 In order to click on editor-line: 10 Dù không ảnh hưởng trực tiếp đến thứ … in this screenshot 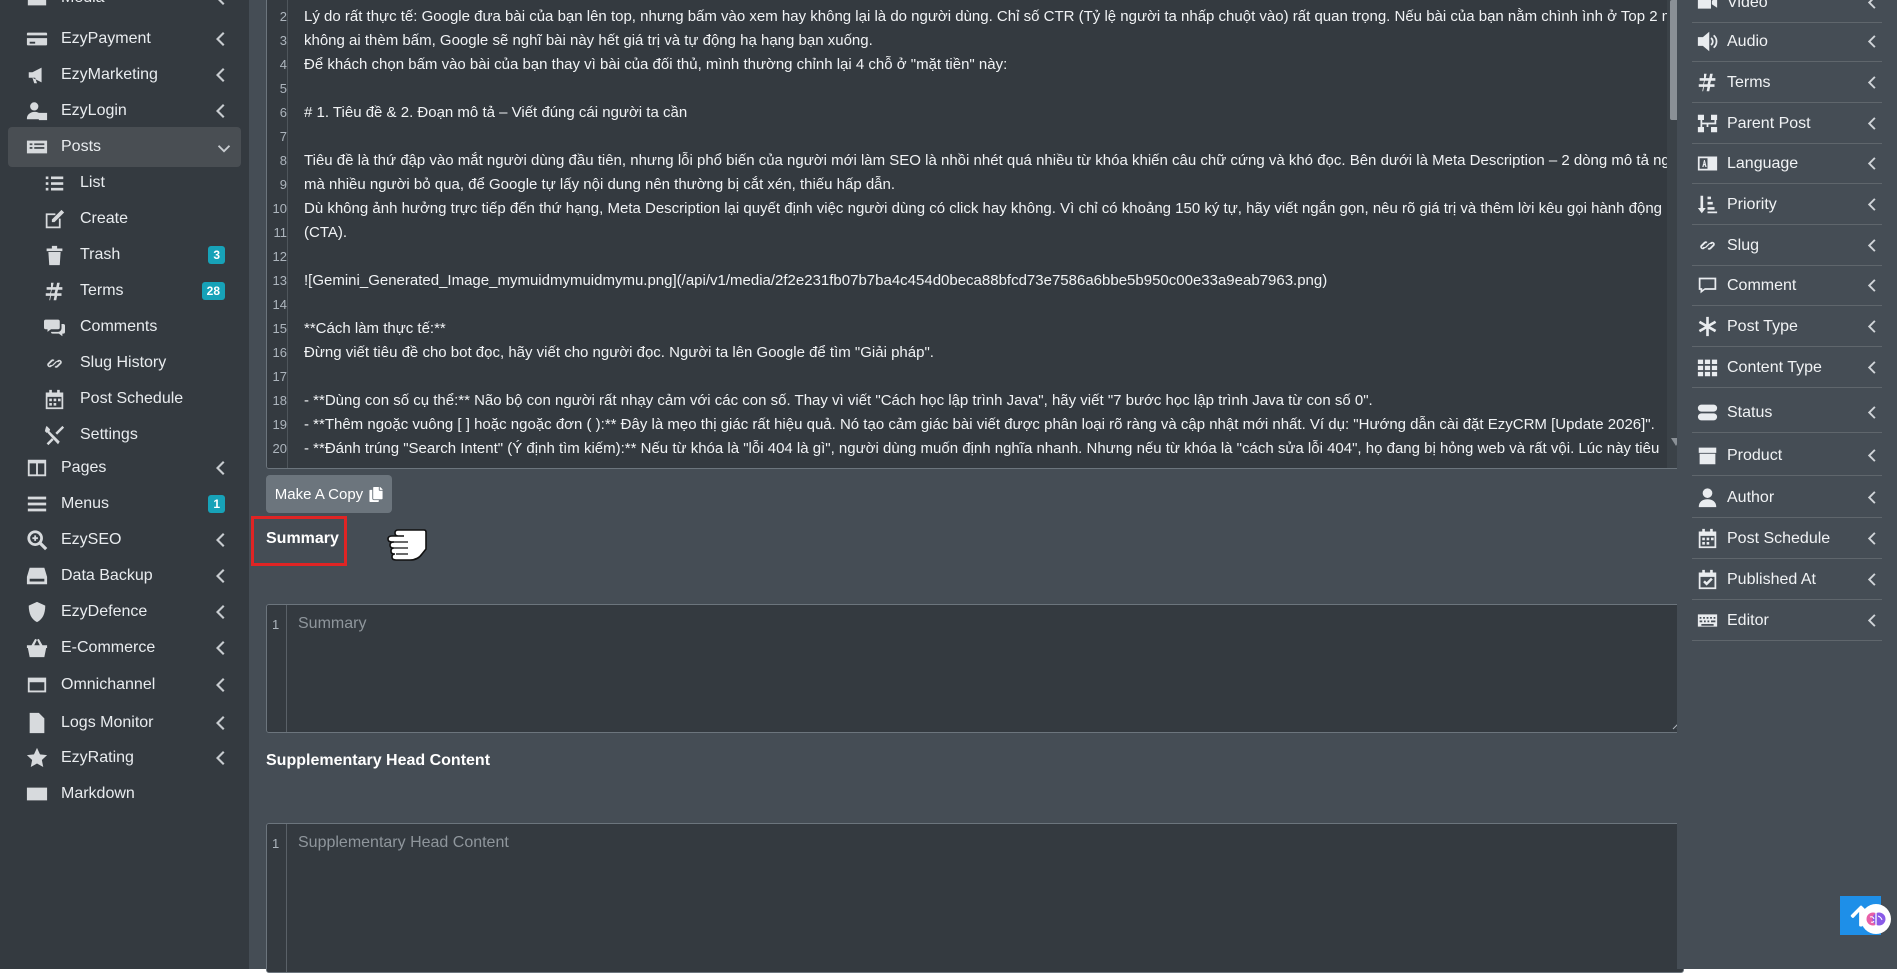, I will do `click(965, 209)`.